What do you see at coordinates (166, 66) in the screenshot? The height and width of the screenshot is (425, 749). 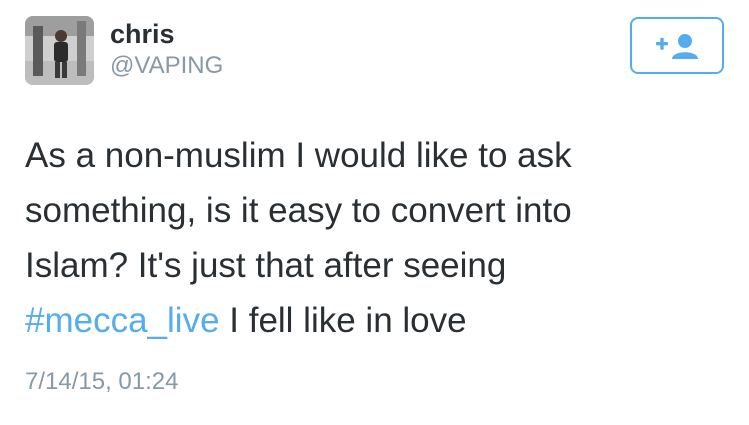 I see `user-handle: @VAPING` at bounding box center [166, 66].